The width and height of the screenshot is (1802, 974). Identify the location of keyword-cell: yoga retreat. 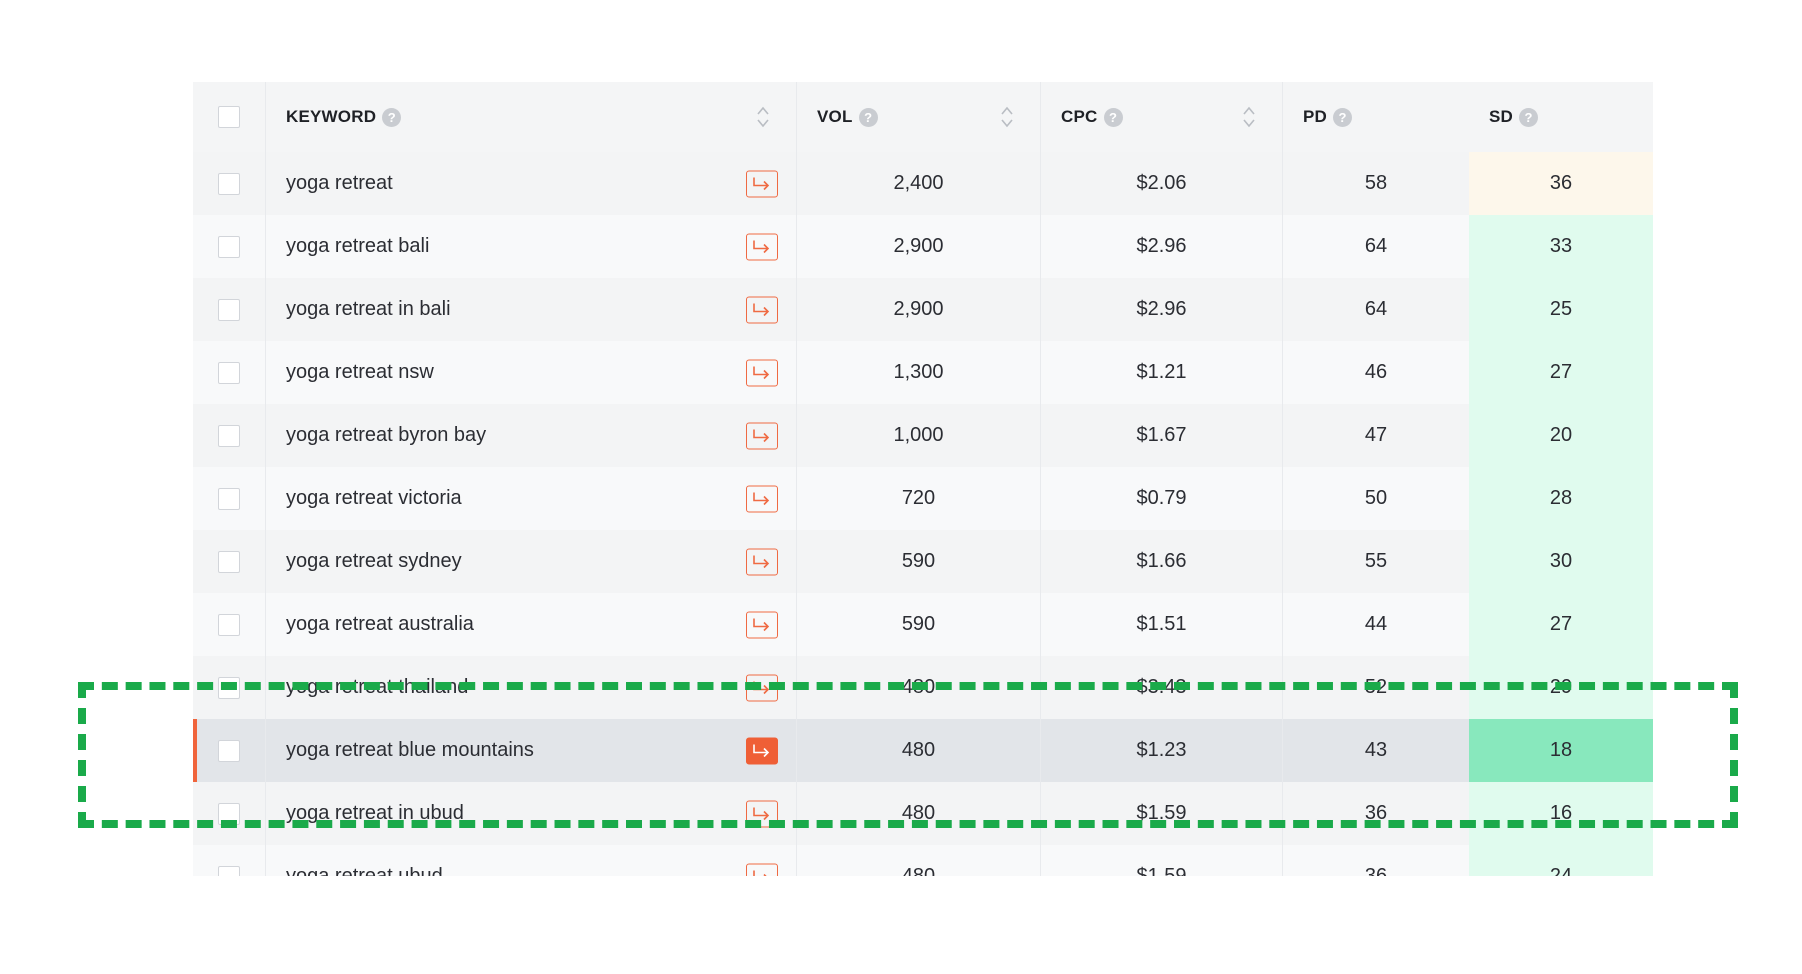
(531, 183).